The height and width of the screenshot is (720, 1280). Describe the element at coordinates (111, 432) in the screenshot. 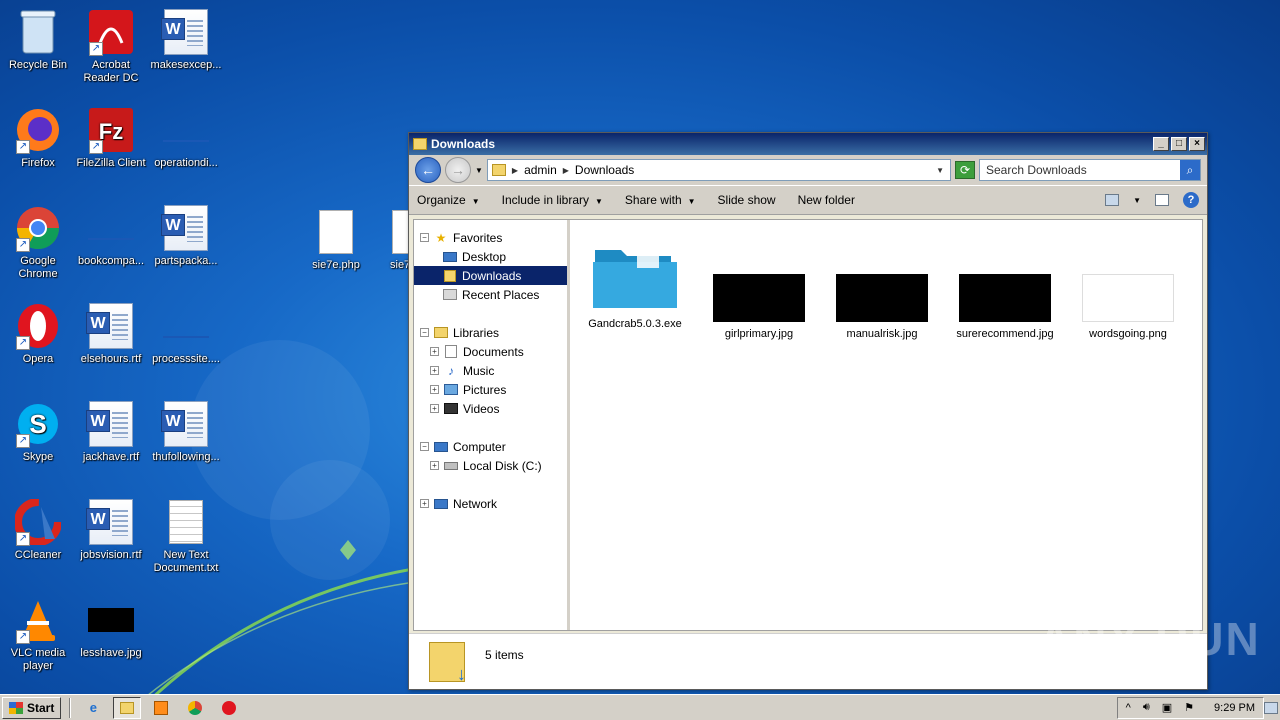

I see `desktop-icon-jackhave: W jackhave.rtf` at that location.